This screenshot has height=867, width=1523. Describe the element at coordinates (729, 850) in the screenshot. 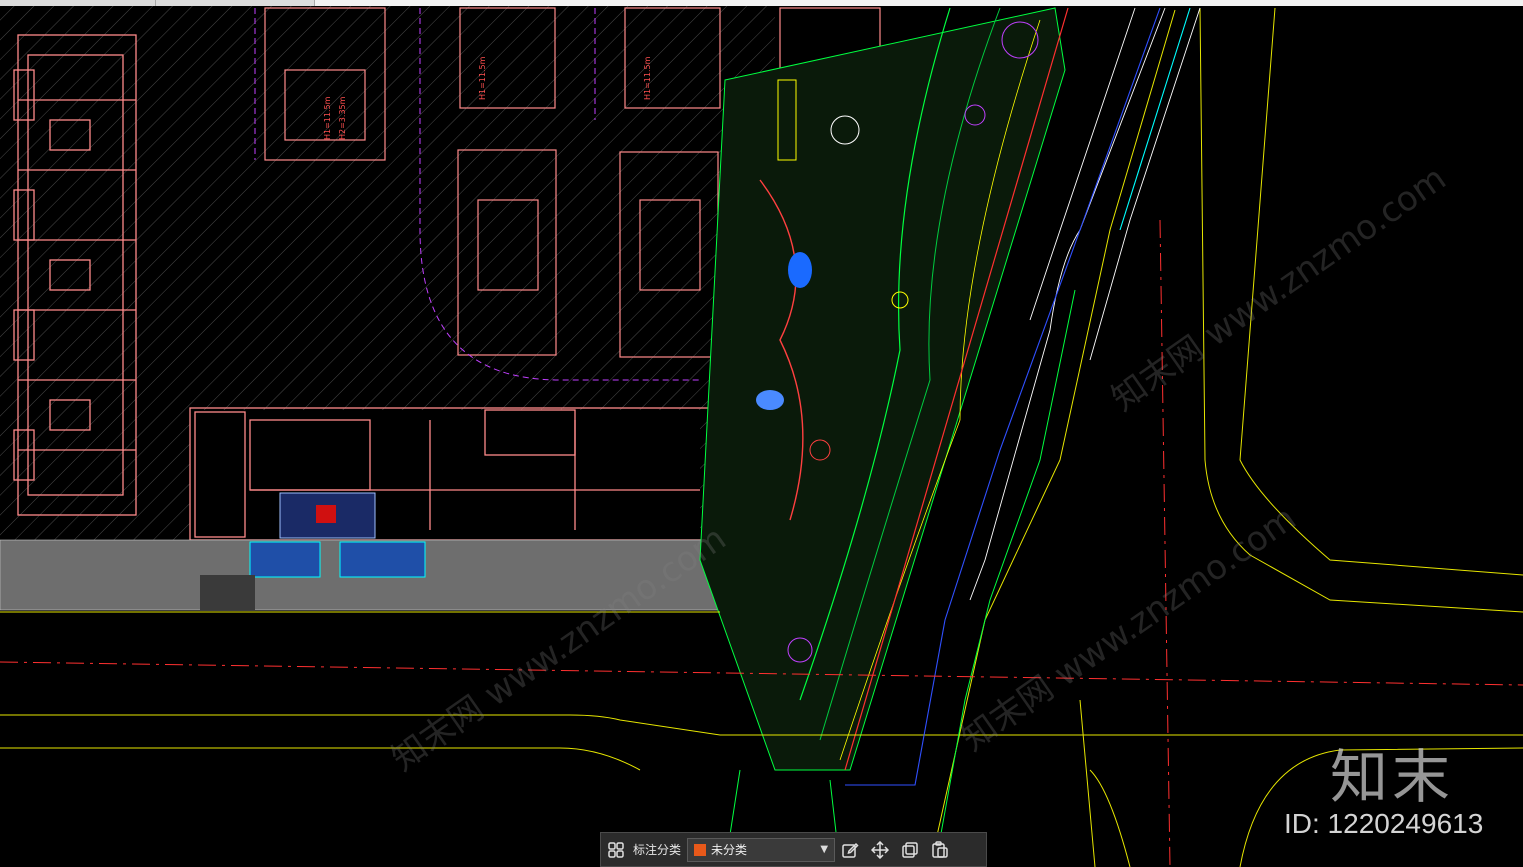

I see `category-value: 未分类` at that location.